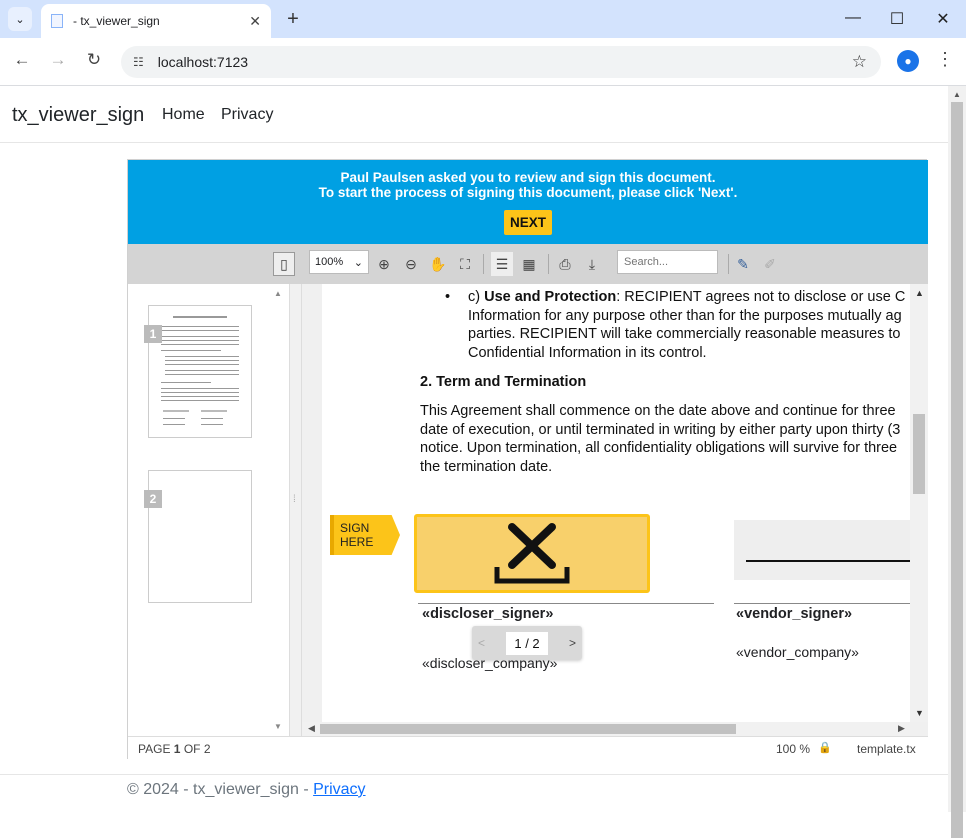 The height and width of the screenshot is (838, 966). I want to click on close-tab-icon: ✕, so click(255, 21).